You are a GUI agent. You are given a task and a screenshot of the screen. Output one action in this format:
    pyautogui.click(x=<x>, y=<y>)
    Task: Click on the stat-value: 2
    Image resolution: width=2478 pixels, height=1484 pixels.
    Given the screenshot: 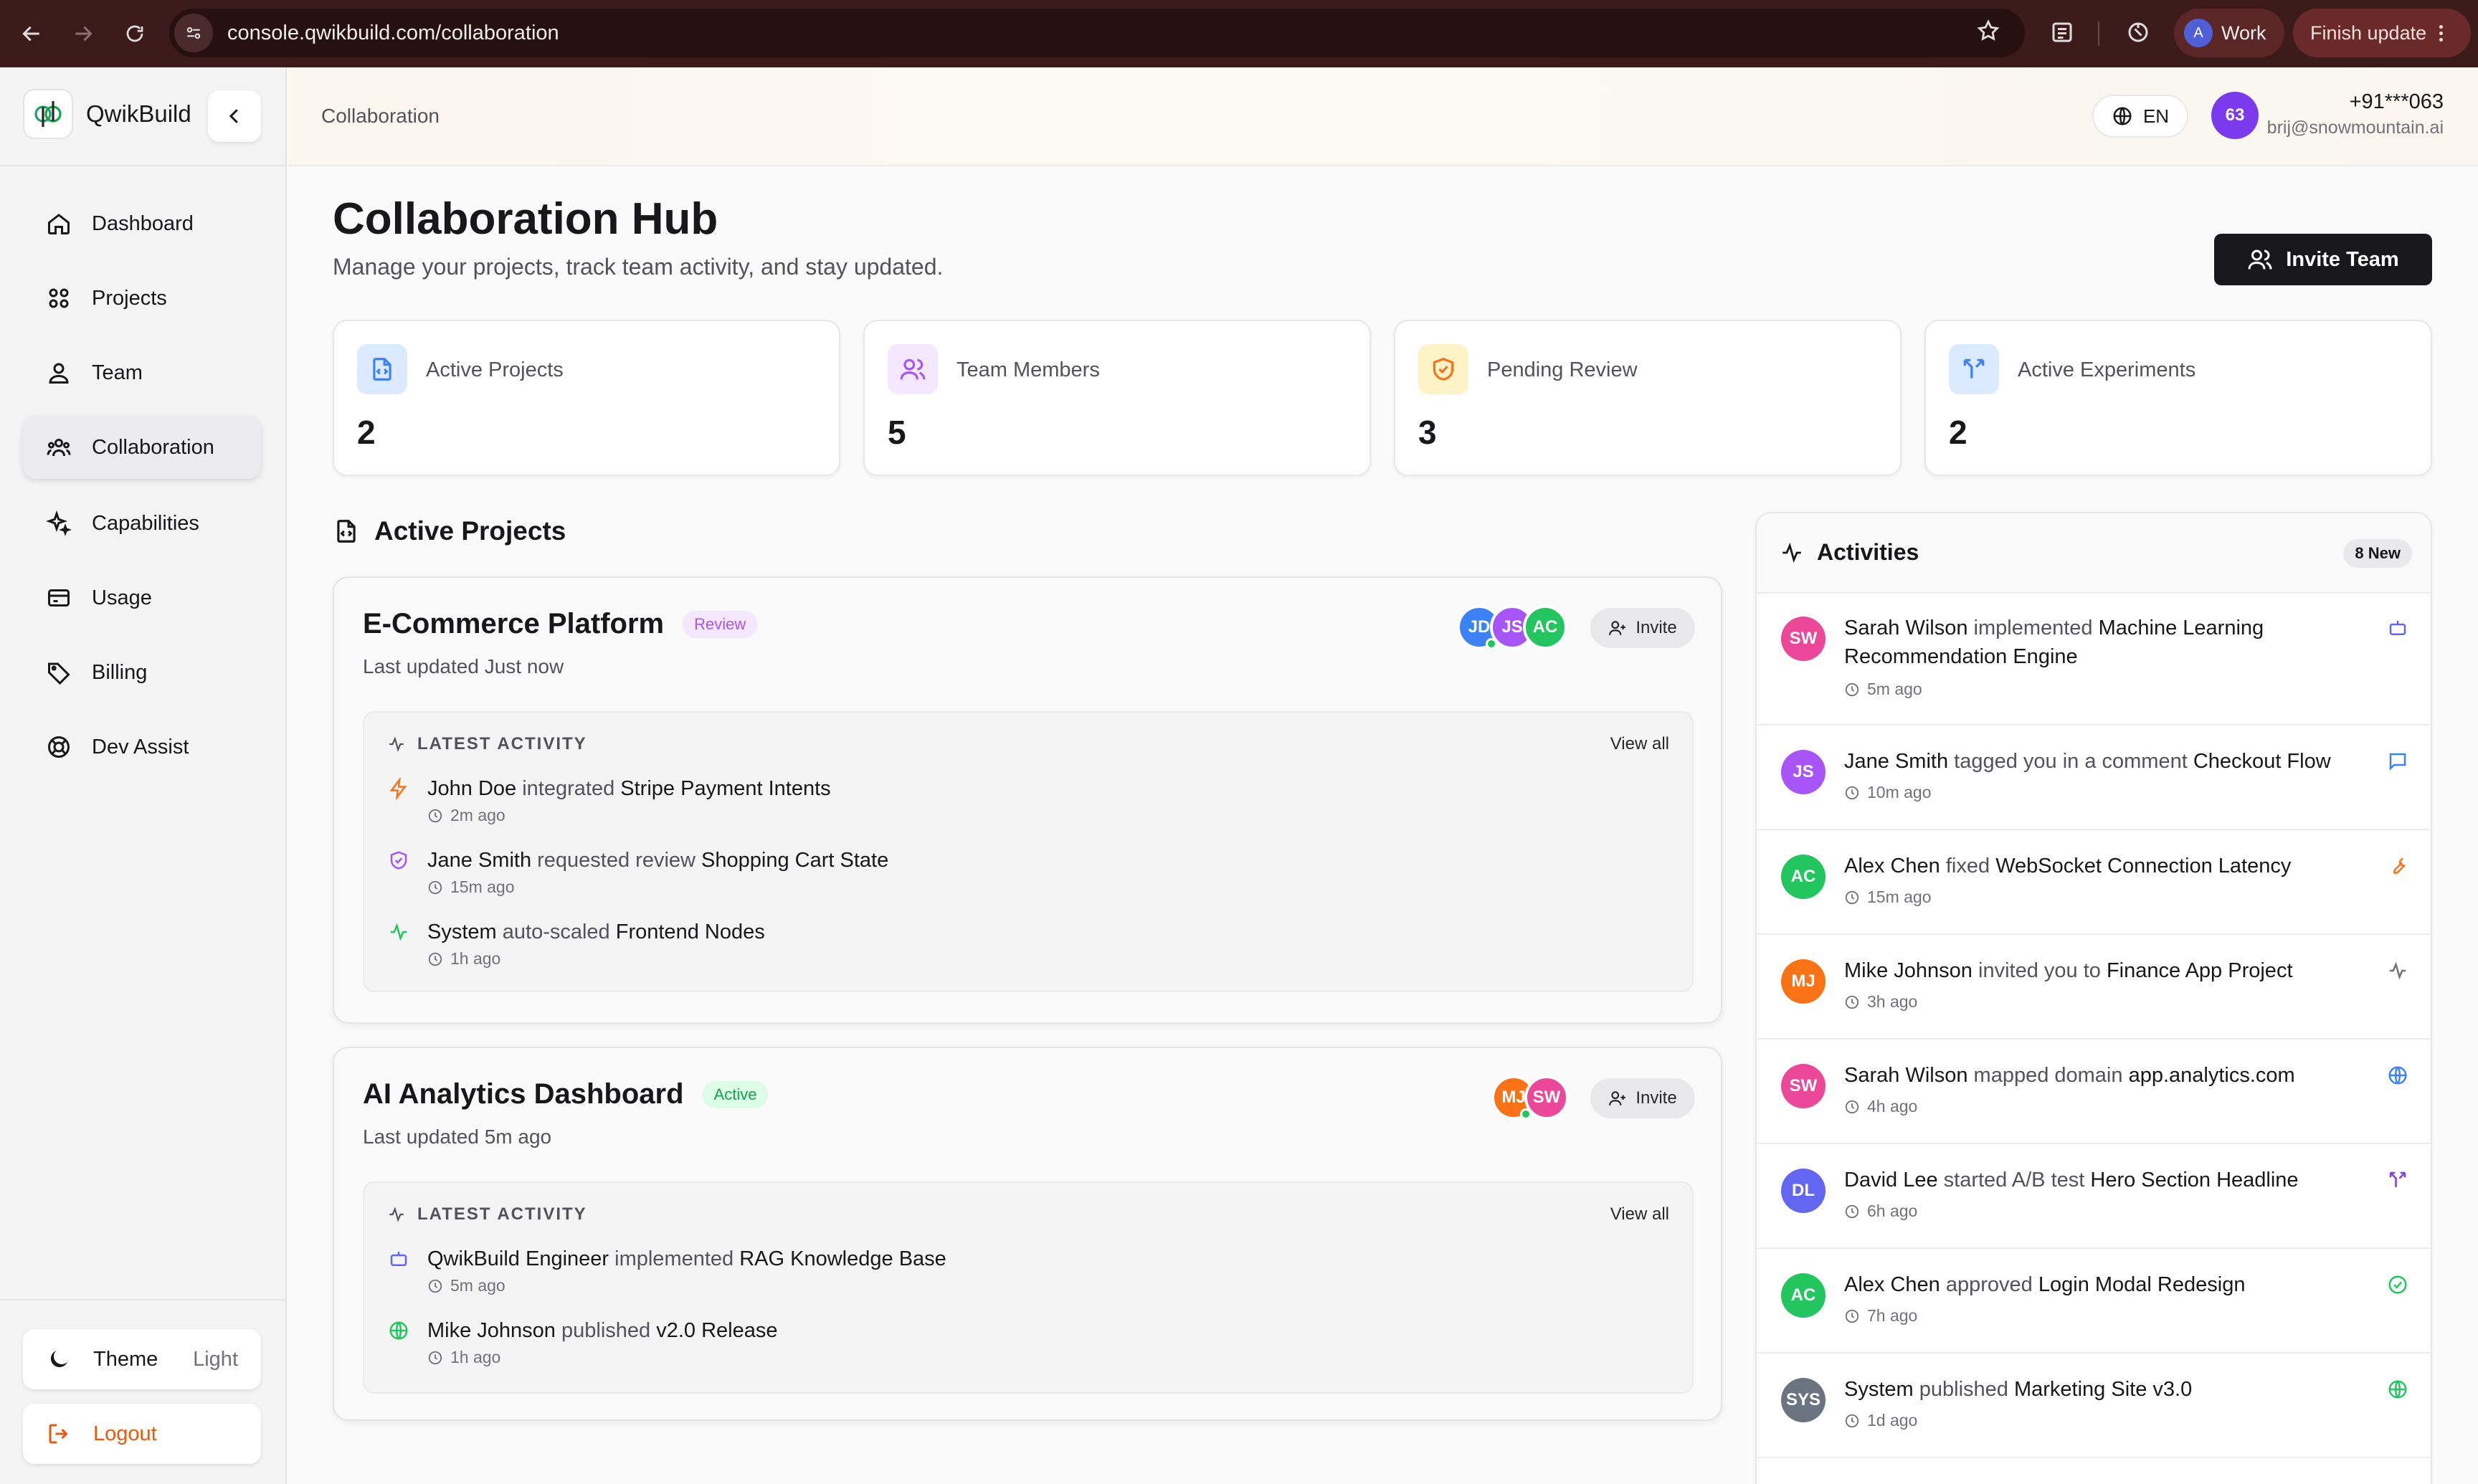 What is the action you would take?
    pyautogui.click(x=1958, y=433)
    